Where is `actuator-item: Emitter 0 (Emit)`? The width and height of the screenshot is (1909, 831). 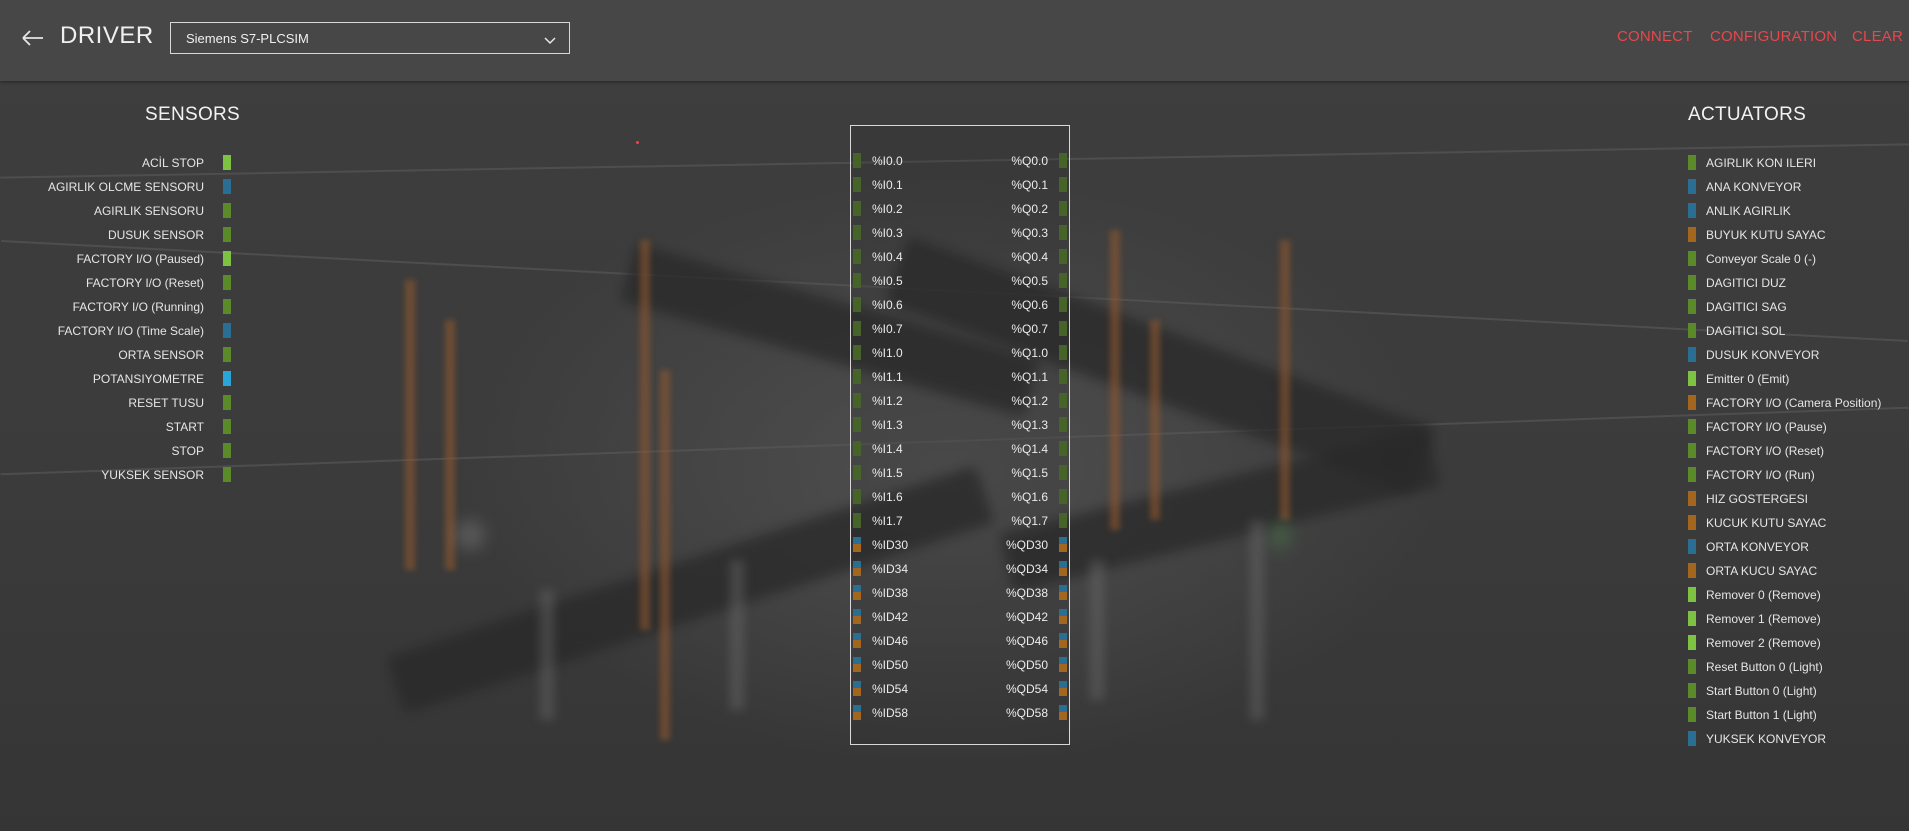 actuator-item: Emitter 0 (Emit) is located at coordinates (1793, 379).